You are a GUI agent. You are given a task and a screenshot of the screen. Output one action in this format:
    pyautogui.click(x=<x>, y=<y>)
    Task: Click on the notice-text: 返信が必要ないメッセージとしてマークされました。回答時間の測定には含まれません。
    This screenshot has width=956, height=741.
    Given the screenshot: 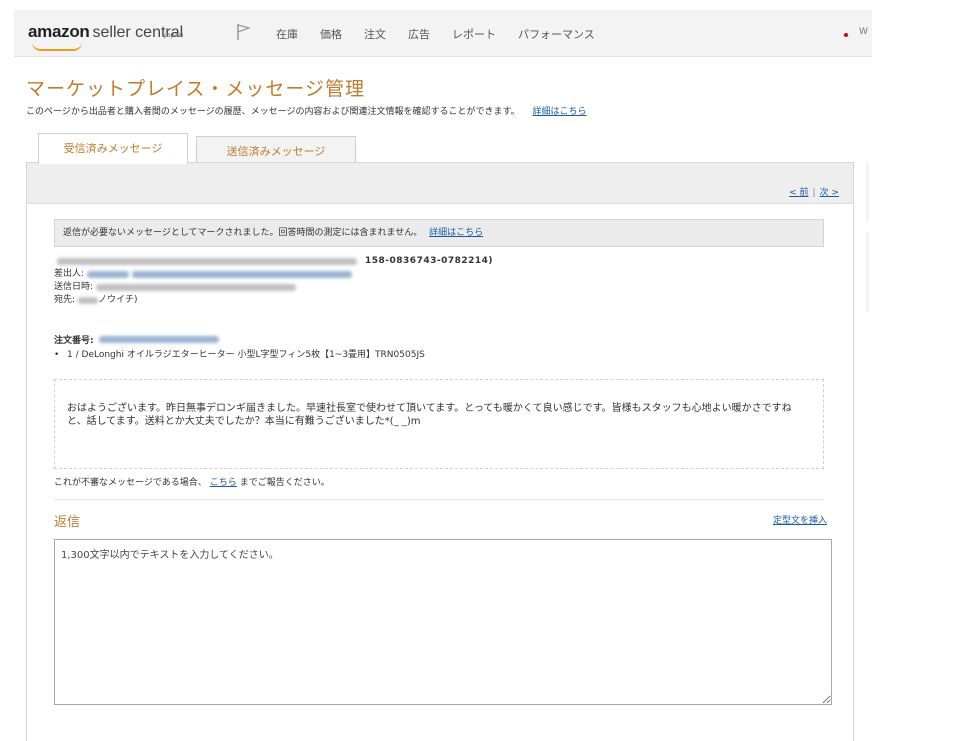 What is the action you would take?
    pyautogui.click(x=243, y=233)
    